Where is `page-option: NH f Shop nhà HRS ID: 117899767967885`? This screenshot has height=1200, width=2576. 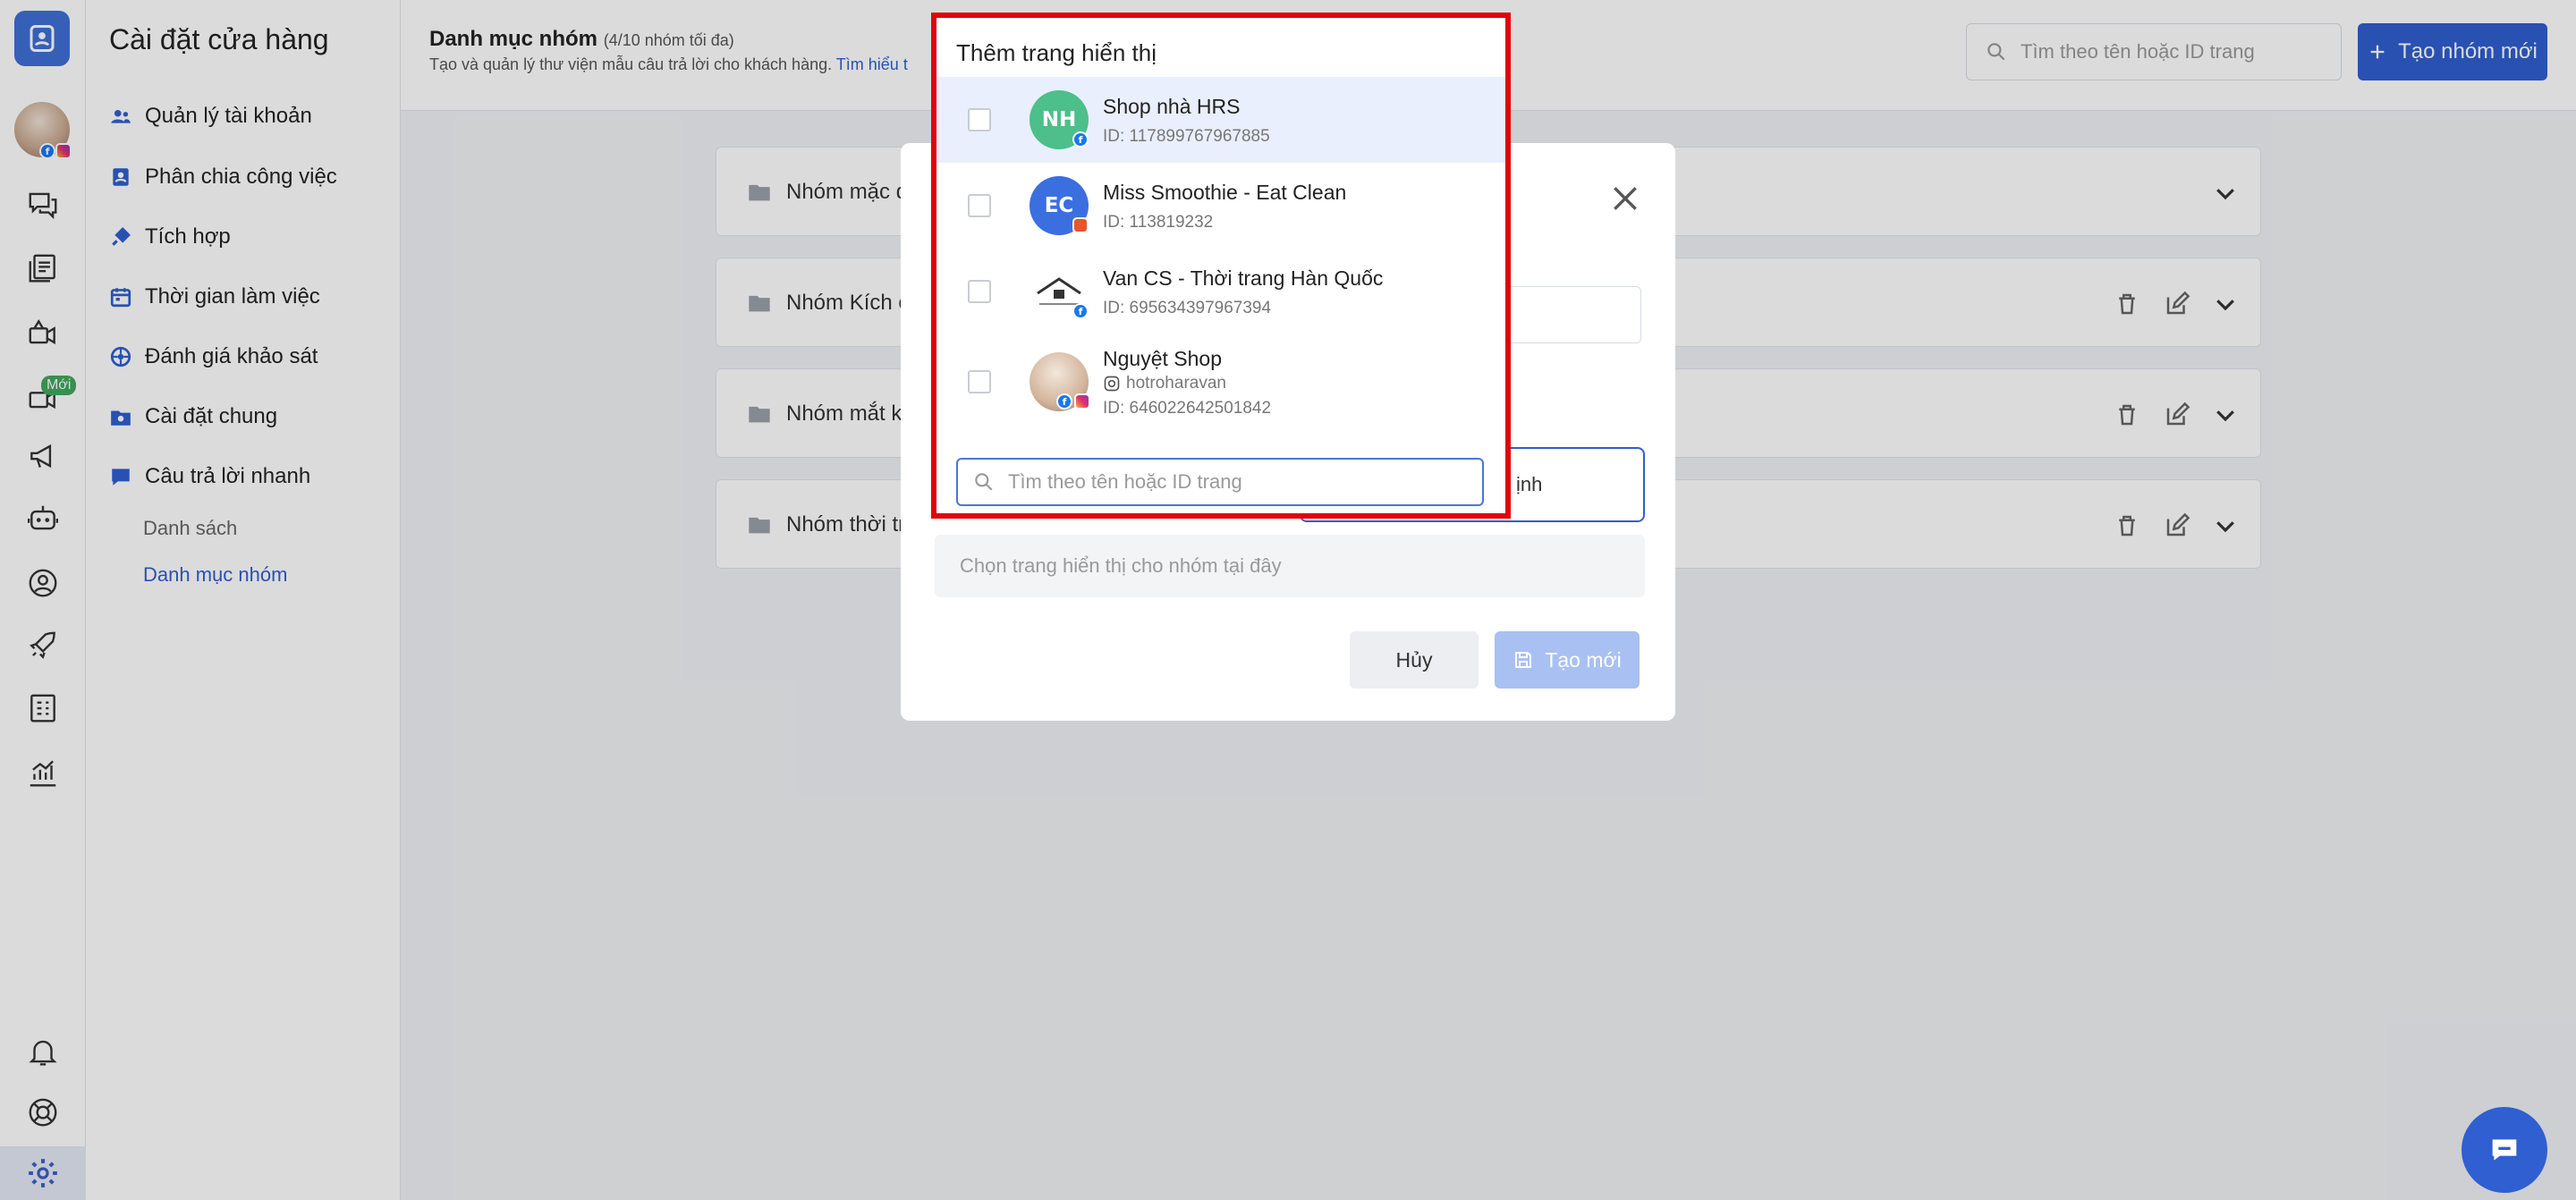 page-option: NH f Shop nhà HRS ID: 117899767967885 is located at coordinates (1220, 120).